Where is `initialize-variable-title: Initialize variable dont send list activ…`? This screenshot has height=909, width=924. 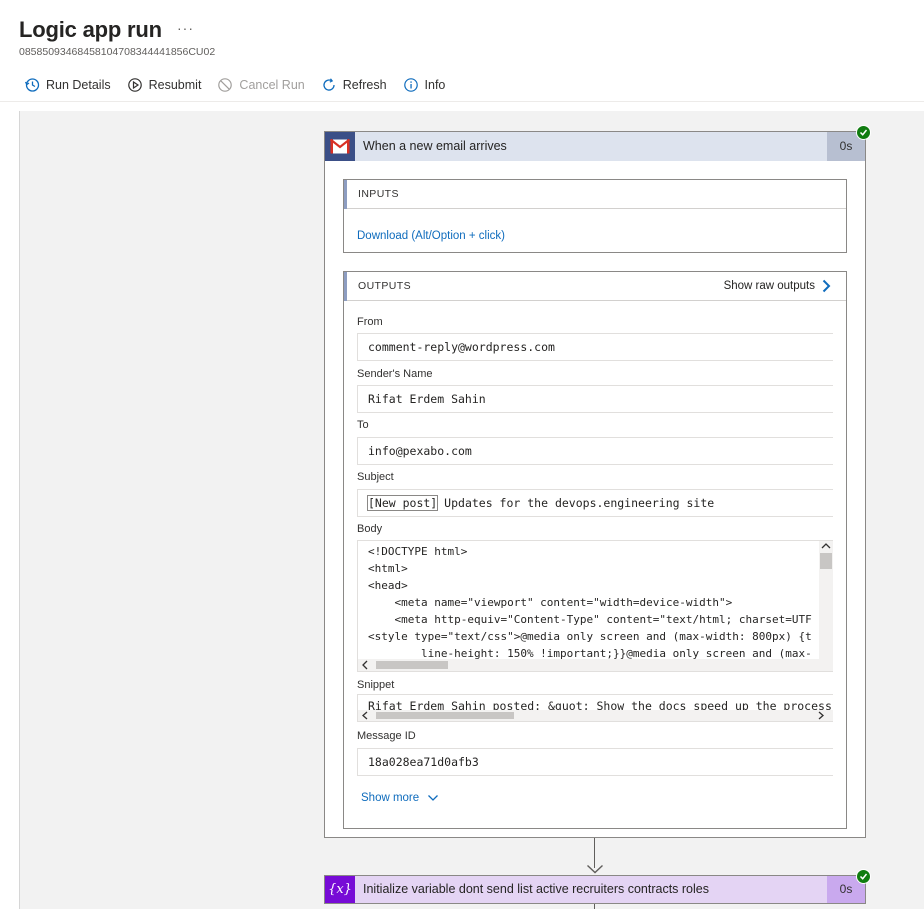
initialize-variable-title: Initialize variable dont send list activ… is located at coordinates (536, 889).